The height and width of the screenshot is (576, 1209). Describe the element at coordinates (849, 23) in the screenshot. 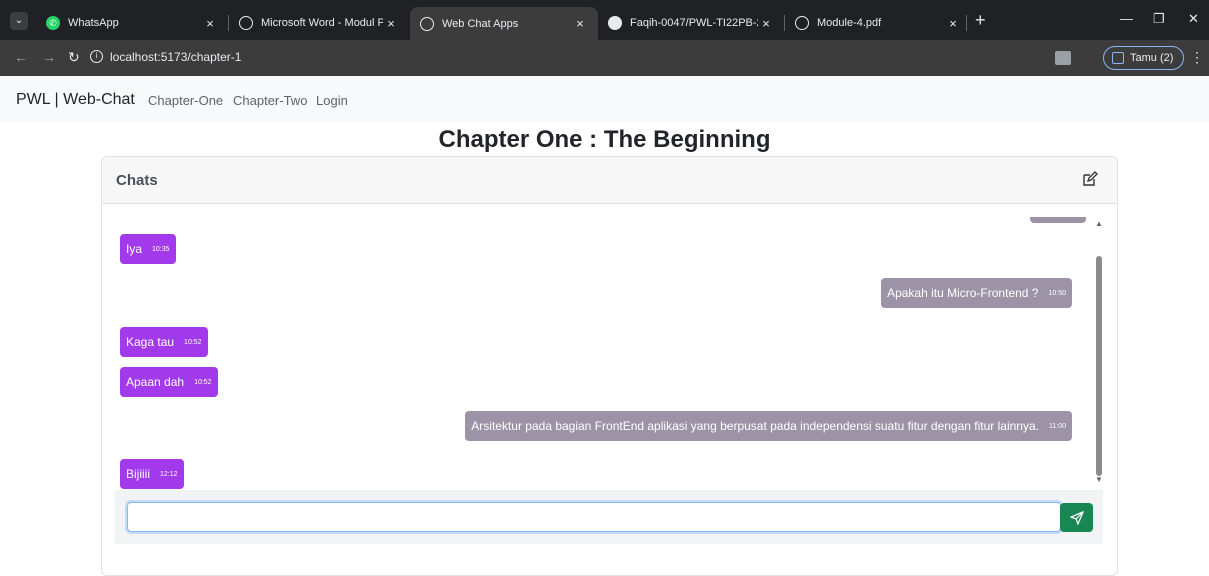

I see `tab-title: Module-4.pdf` at that location.